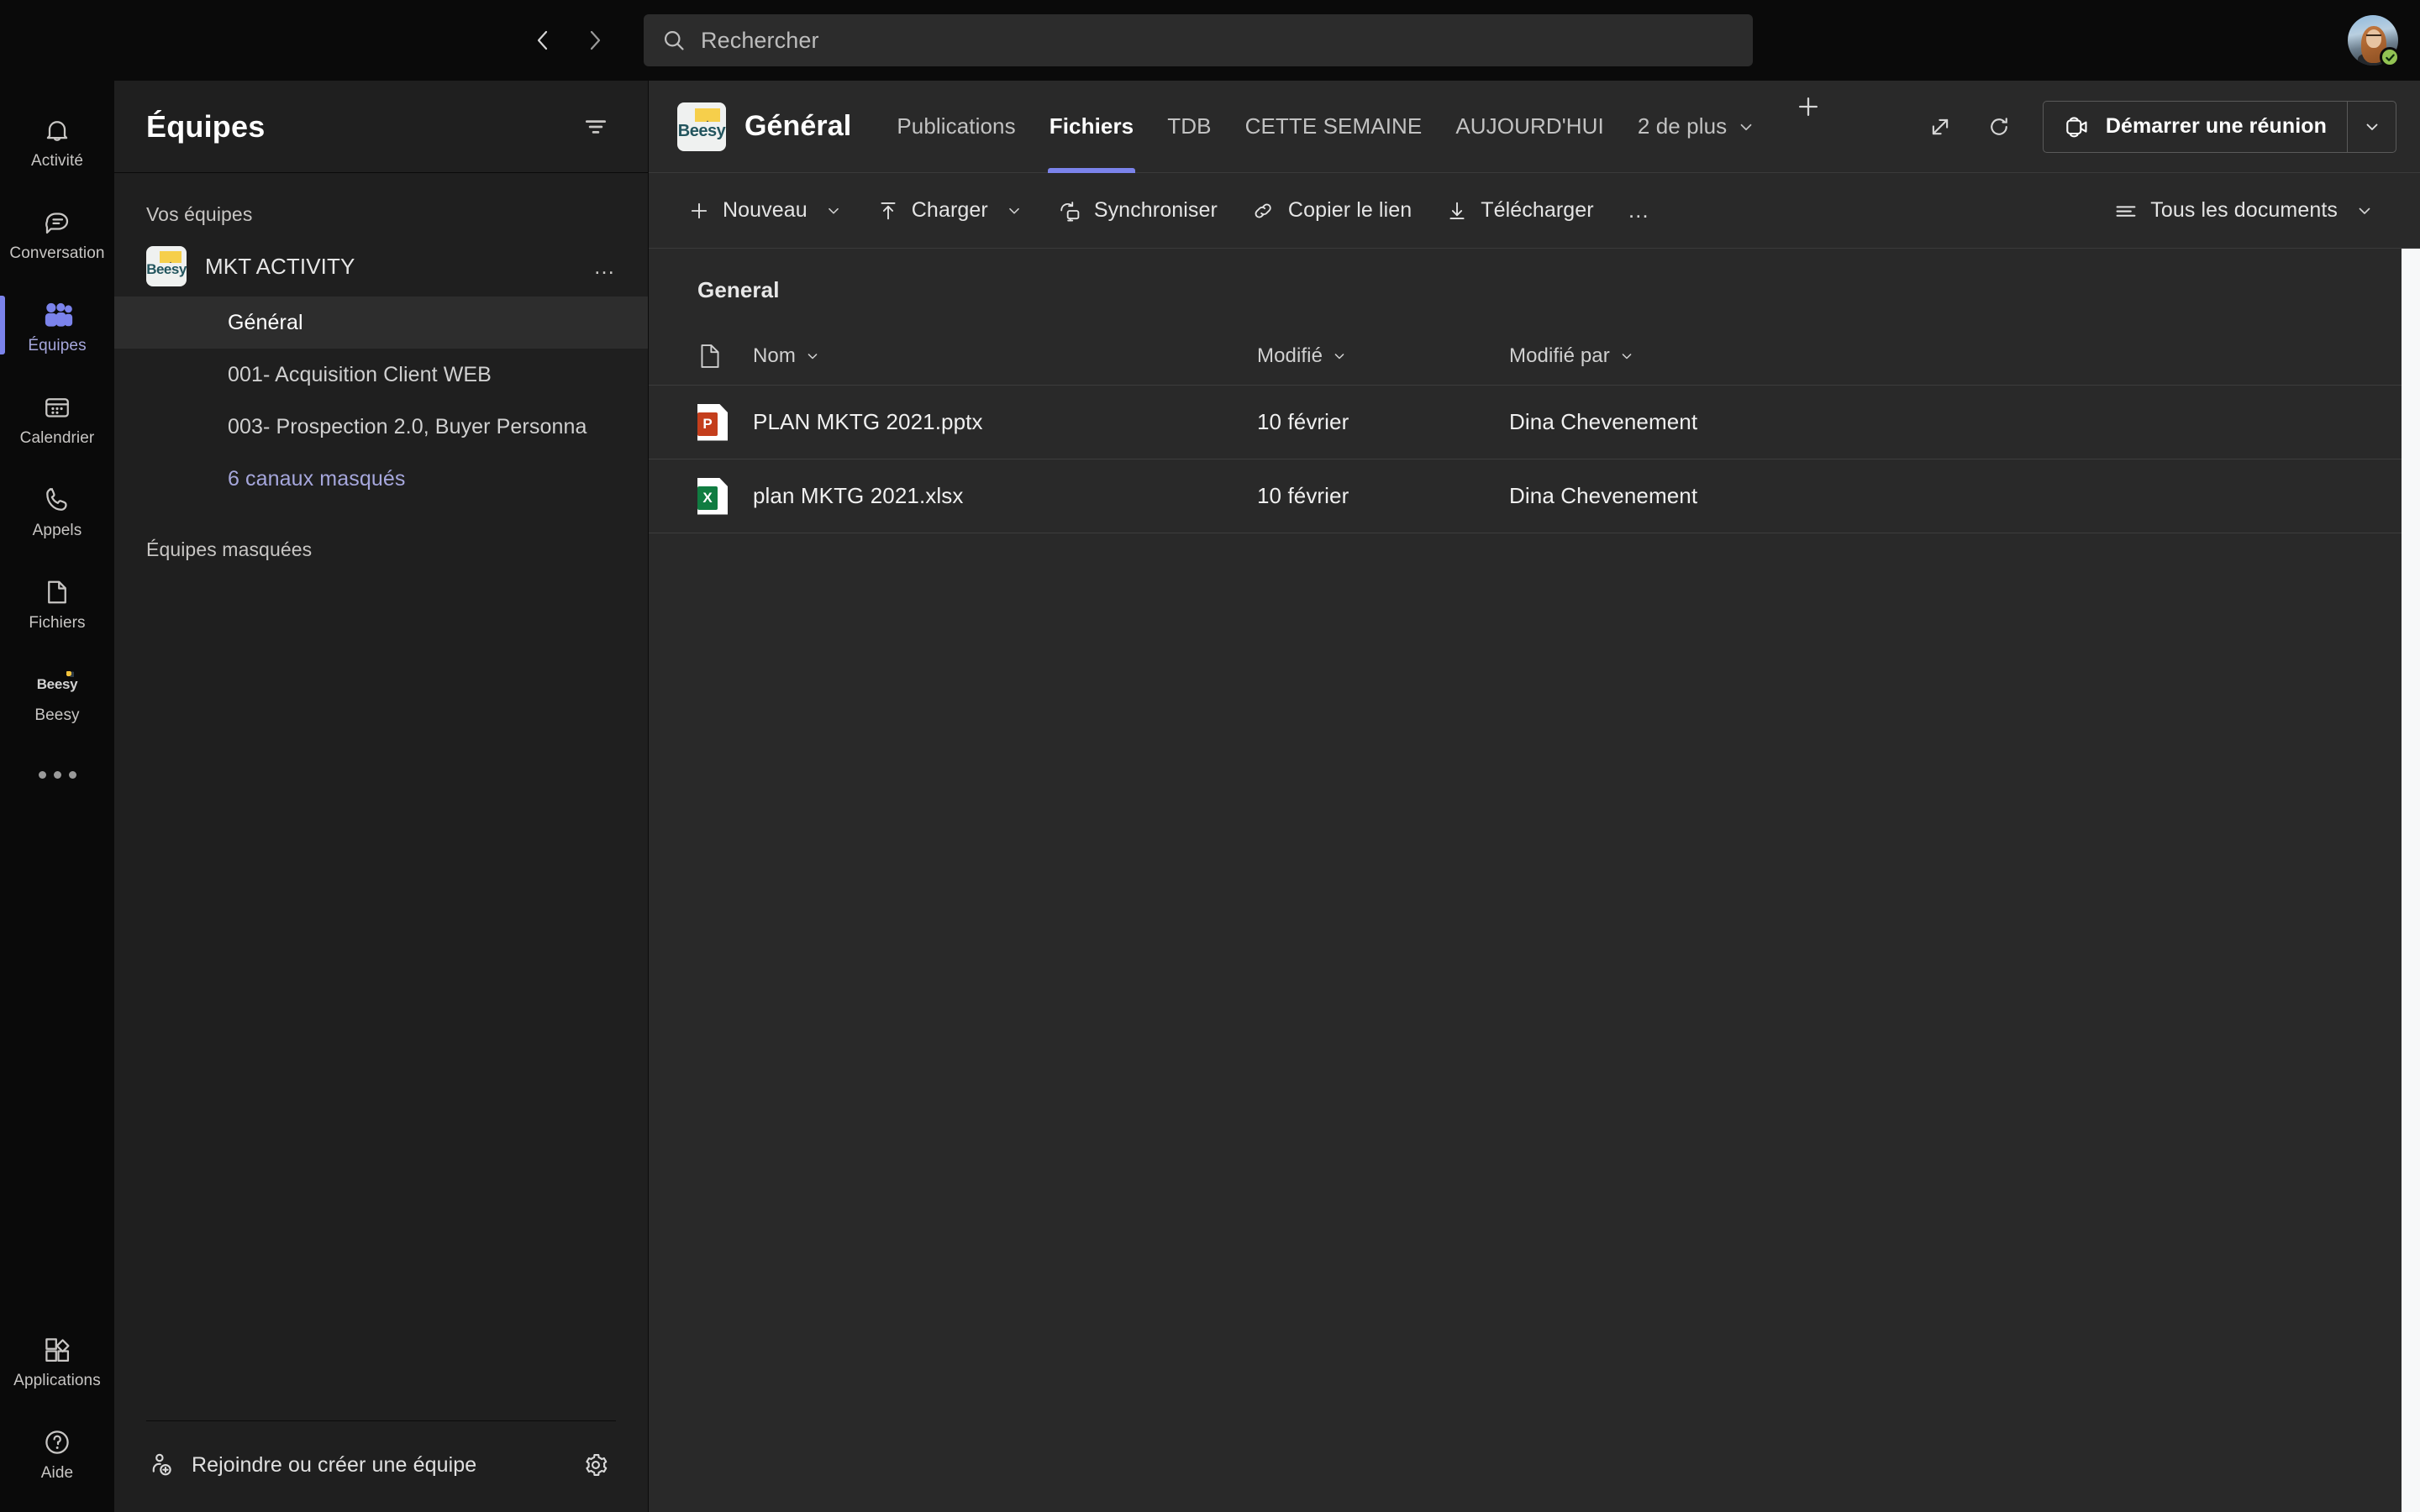 The height and width of the screenshot is (1512, 2420). Describe the element at coordinates (374, 1465) in the screenshot. I see `join-or-create-team-button: Rejoindre ou créer une équipe` at that location.